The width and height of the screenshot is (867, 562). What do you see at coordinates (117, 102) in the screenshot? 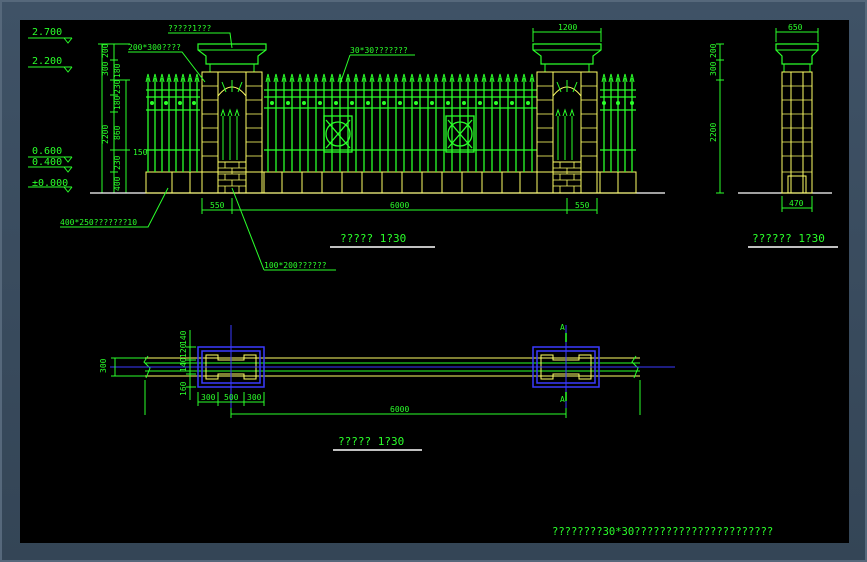
I see `dim-v-180b: 180` at bounding box center [117, 102].